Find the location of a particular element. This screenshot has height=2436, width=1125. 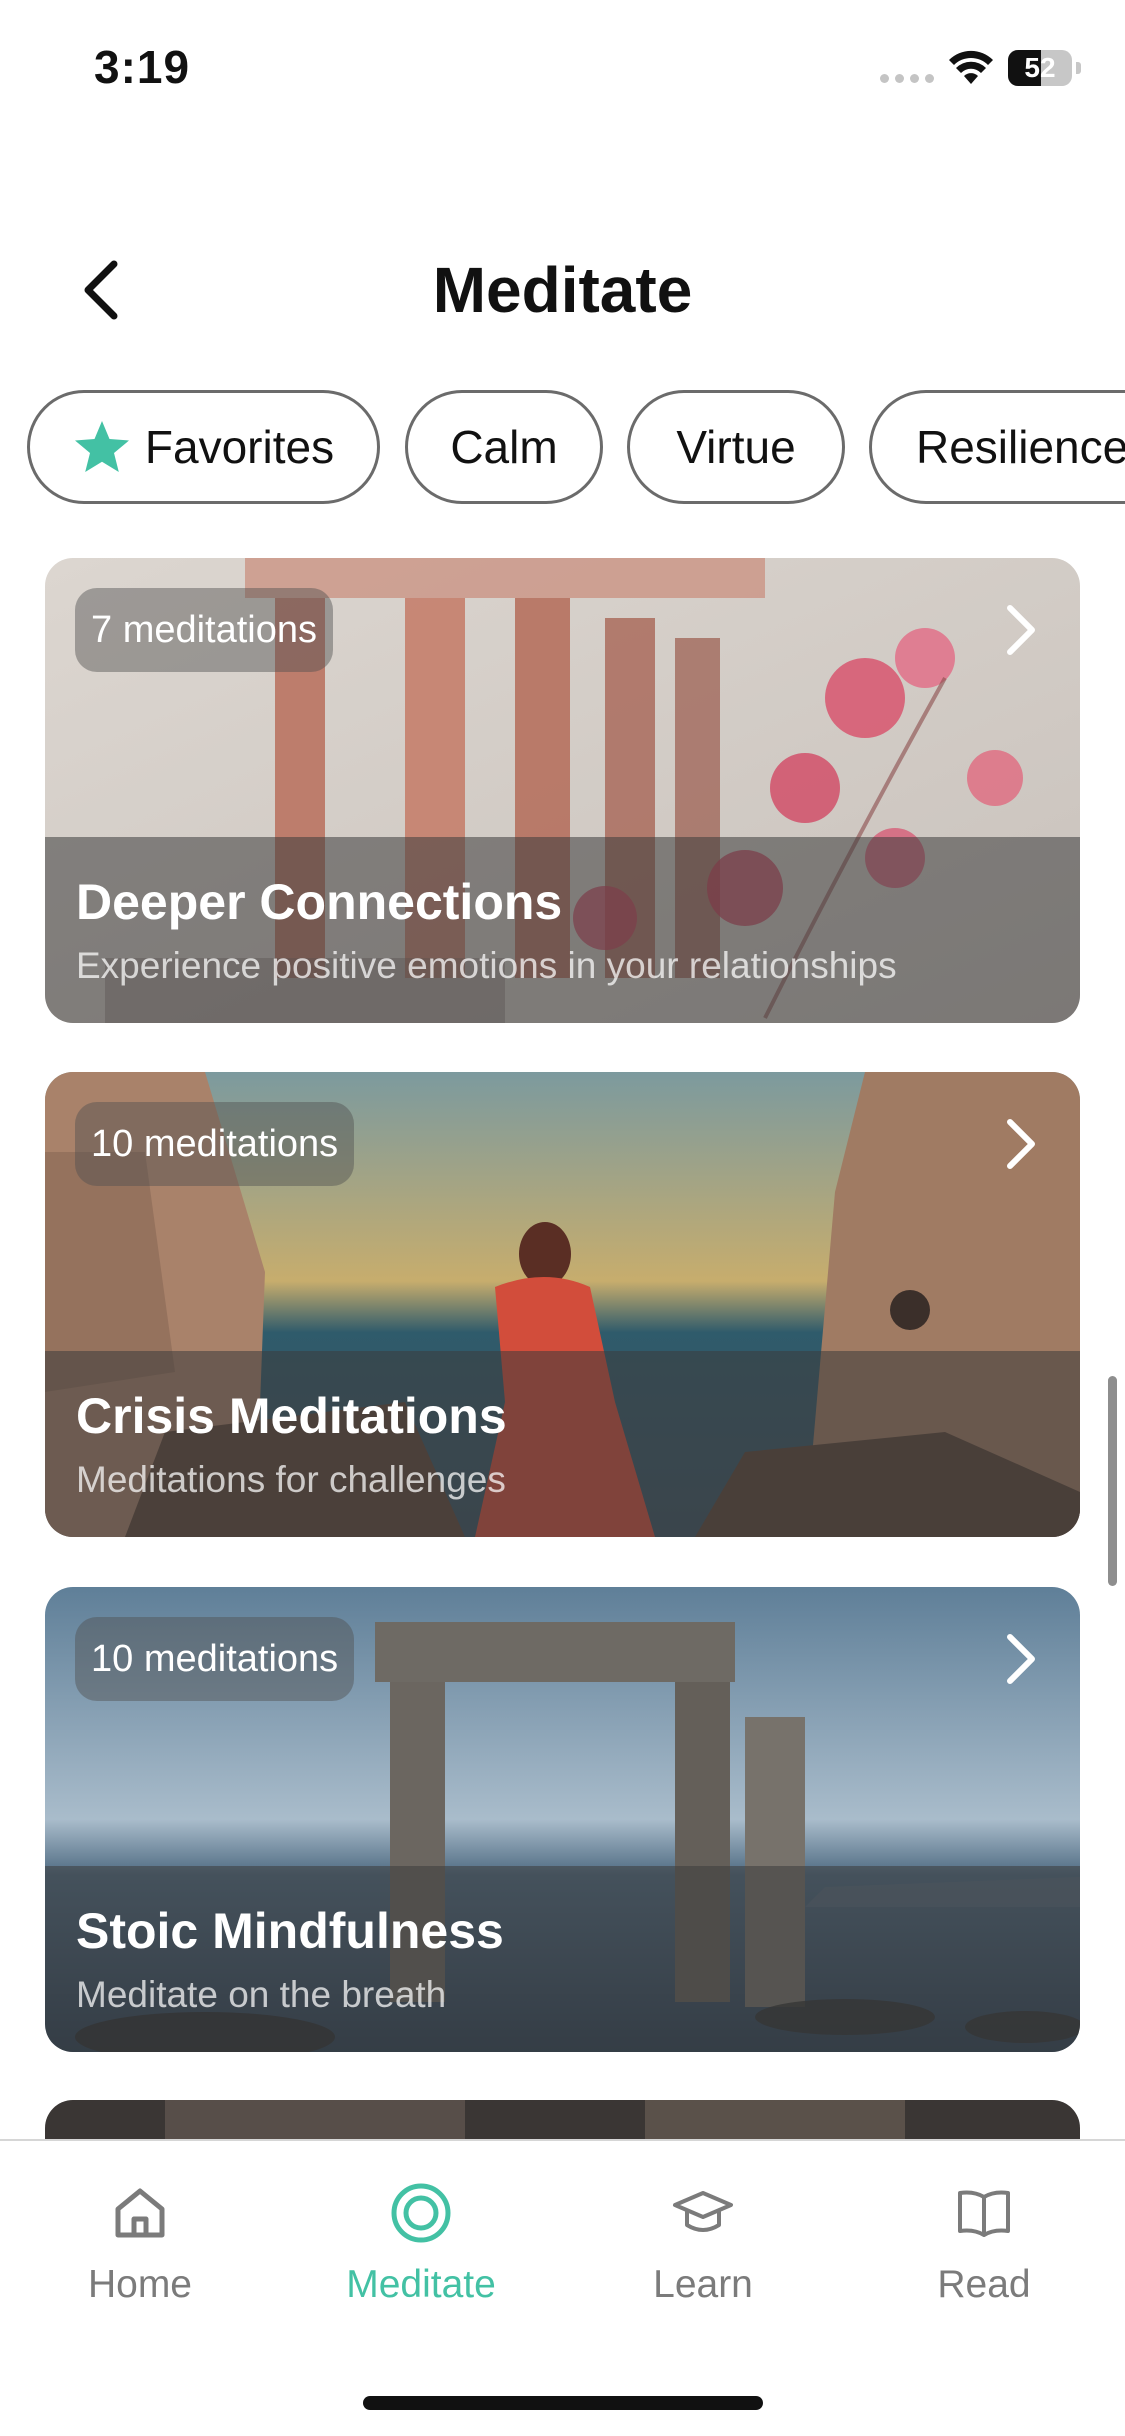

filter-chips: Favorites Calm Virtue Resilience is located at coordinates (562, 448).